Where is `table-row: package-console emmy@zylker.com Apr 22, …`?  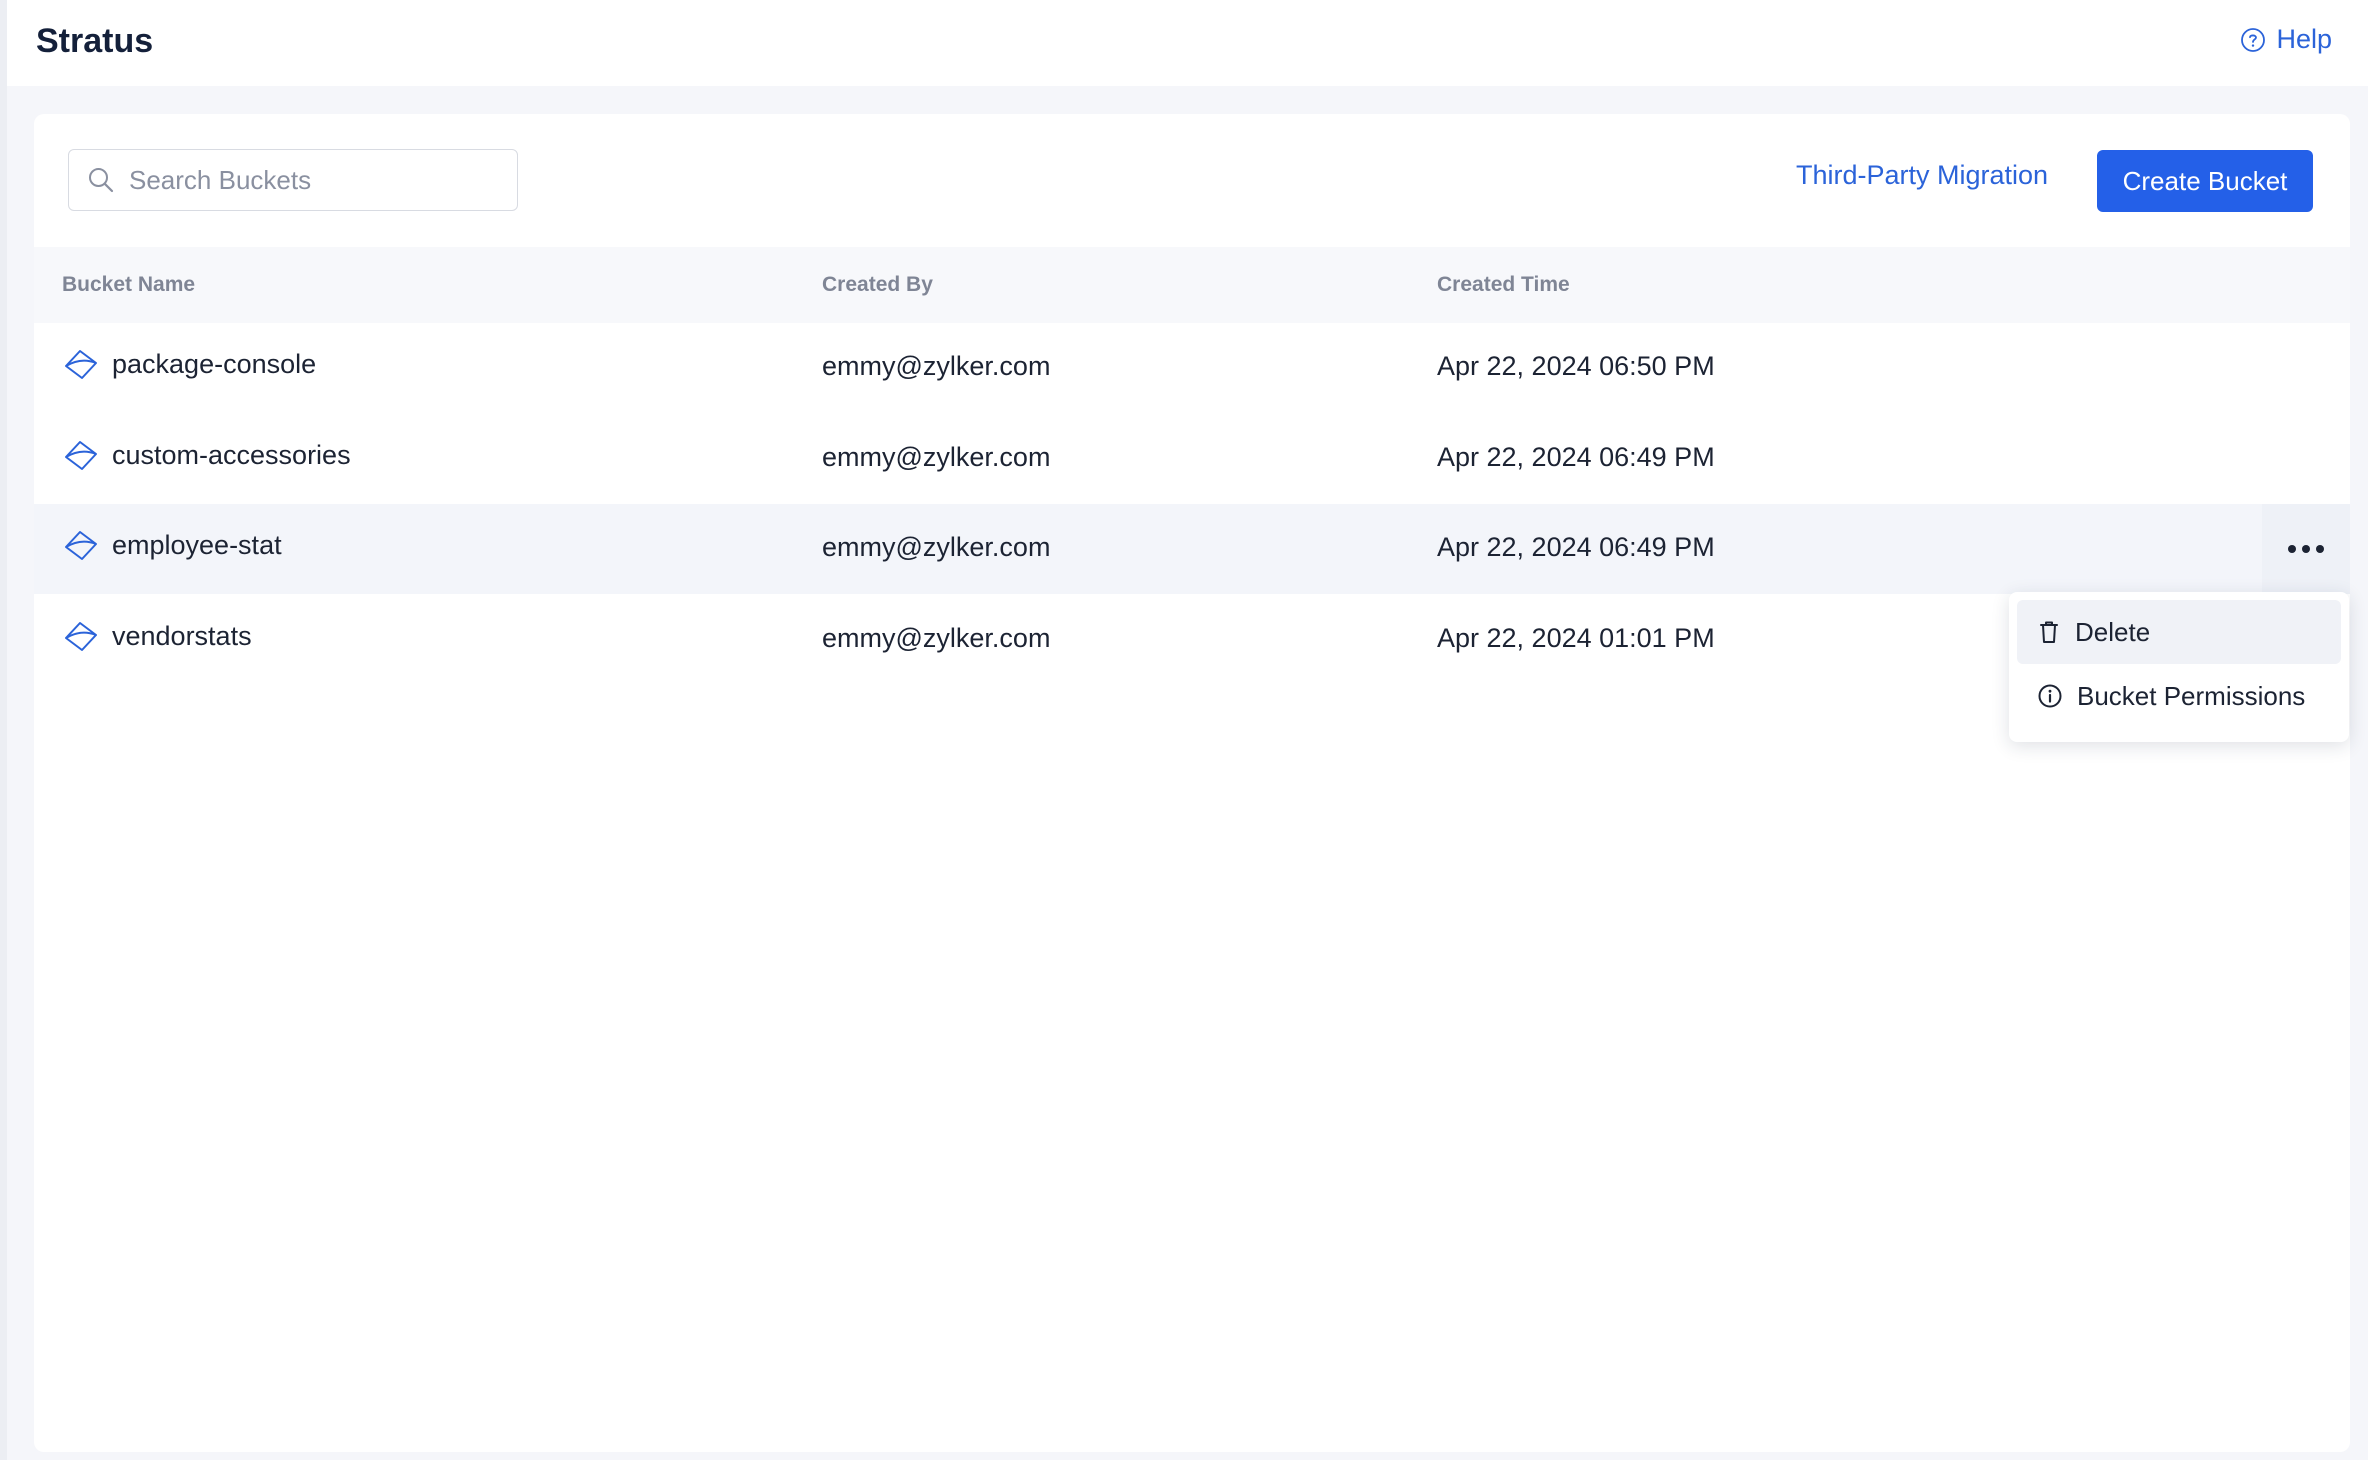 table-row: package-console emmy@zylker.com Apr 22, … is located at coordinates (1192, 368).